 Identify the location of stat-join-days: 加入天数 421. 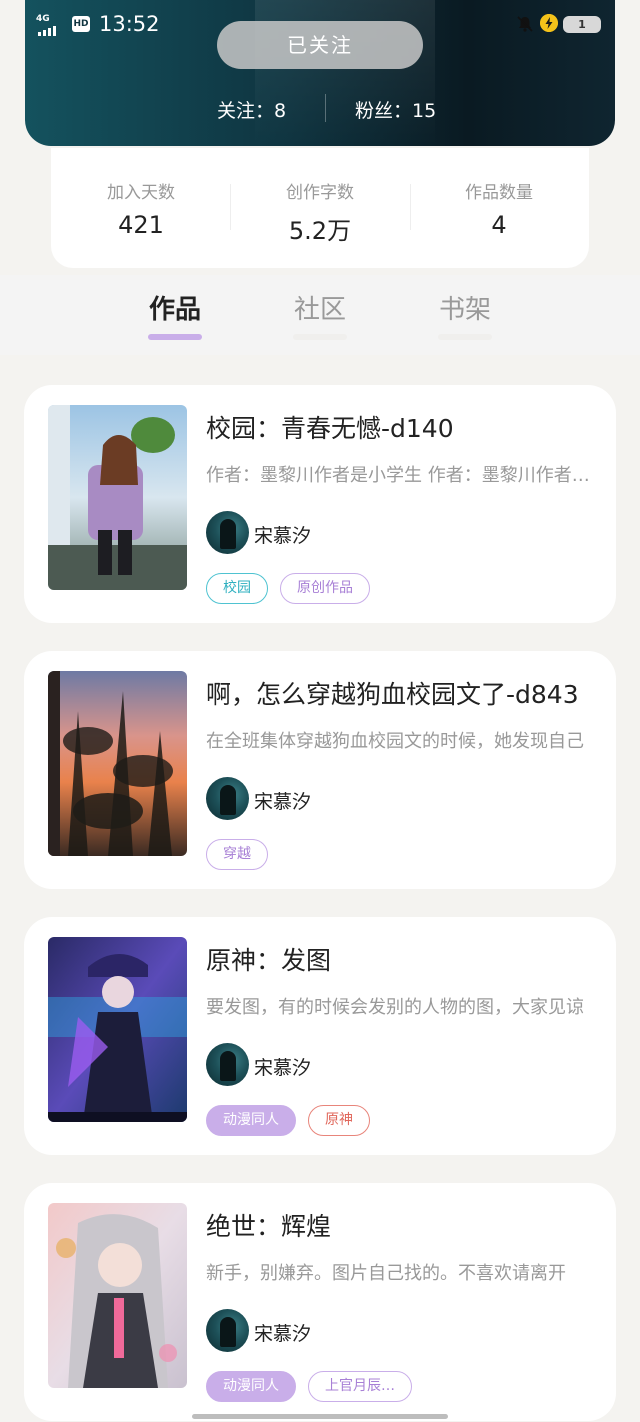
(141, 208).